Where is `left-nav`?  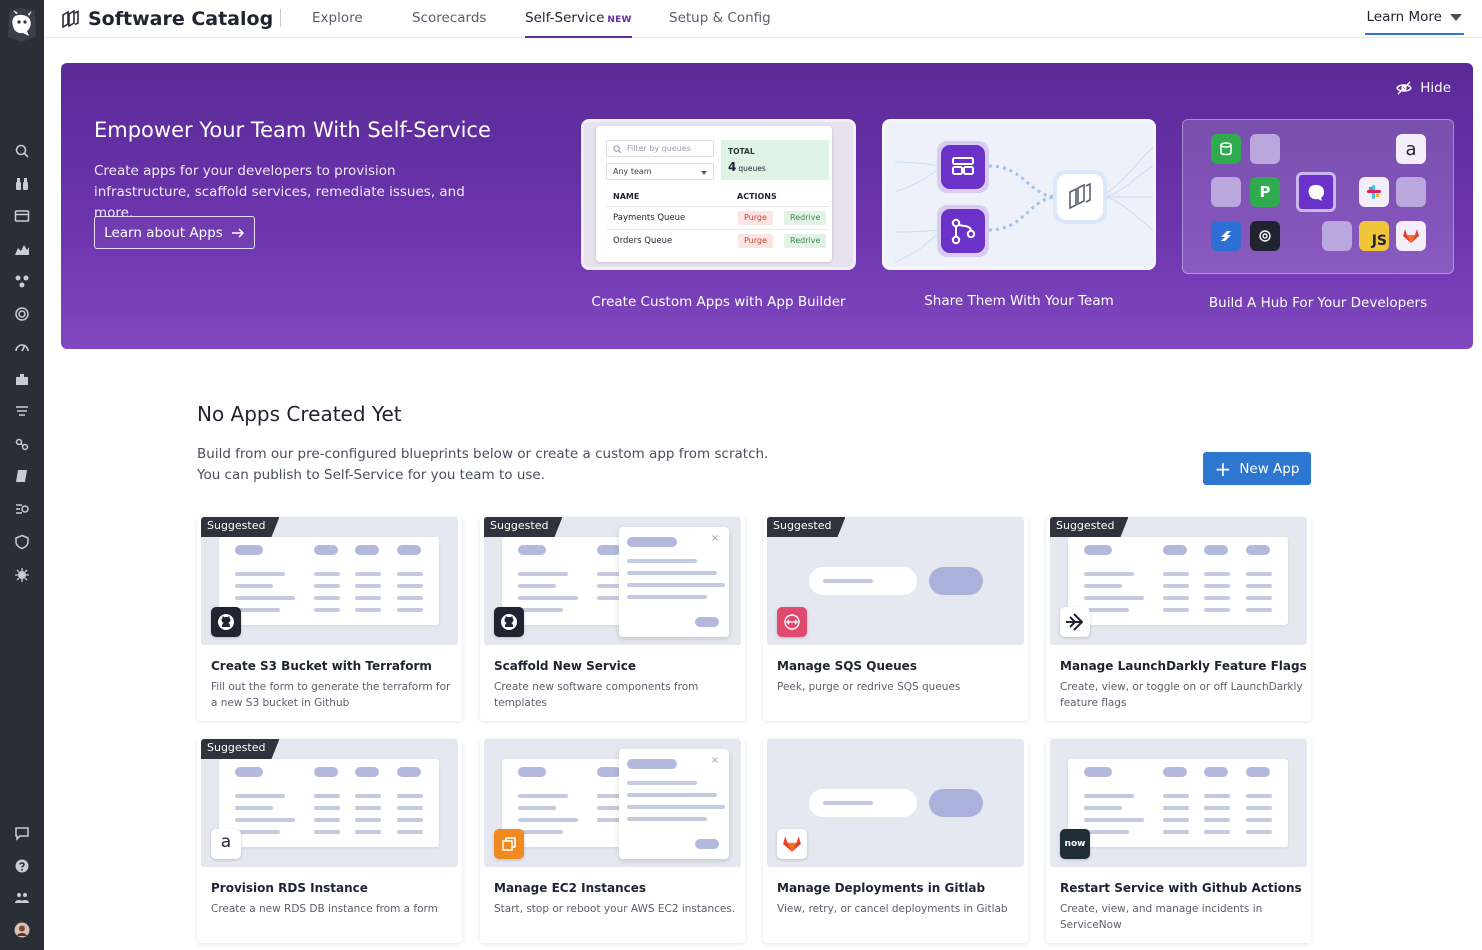
left-nav is located at coordinates (22, 475).